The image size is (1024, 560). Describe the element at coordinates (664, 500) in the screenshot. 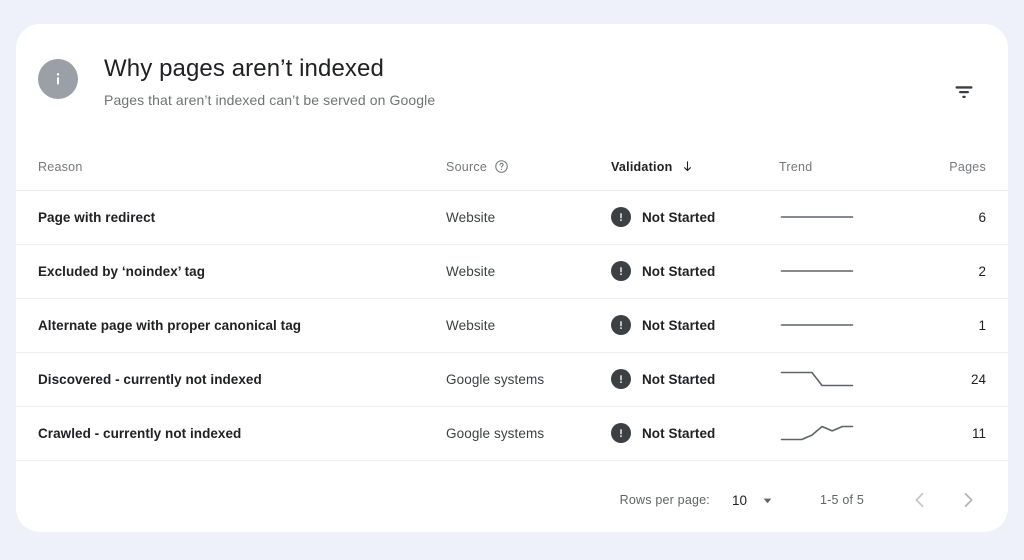

I see `rows-per-page-label: Rows per page:` at that location.